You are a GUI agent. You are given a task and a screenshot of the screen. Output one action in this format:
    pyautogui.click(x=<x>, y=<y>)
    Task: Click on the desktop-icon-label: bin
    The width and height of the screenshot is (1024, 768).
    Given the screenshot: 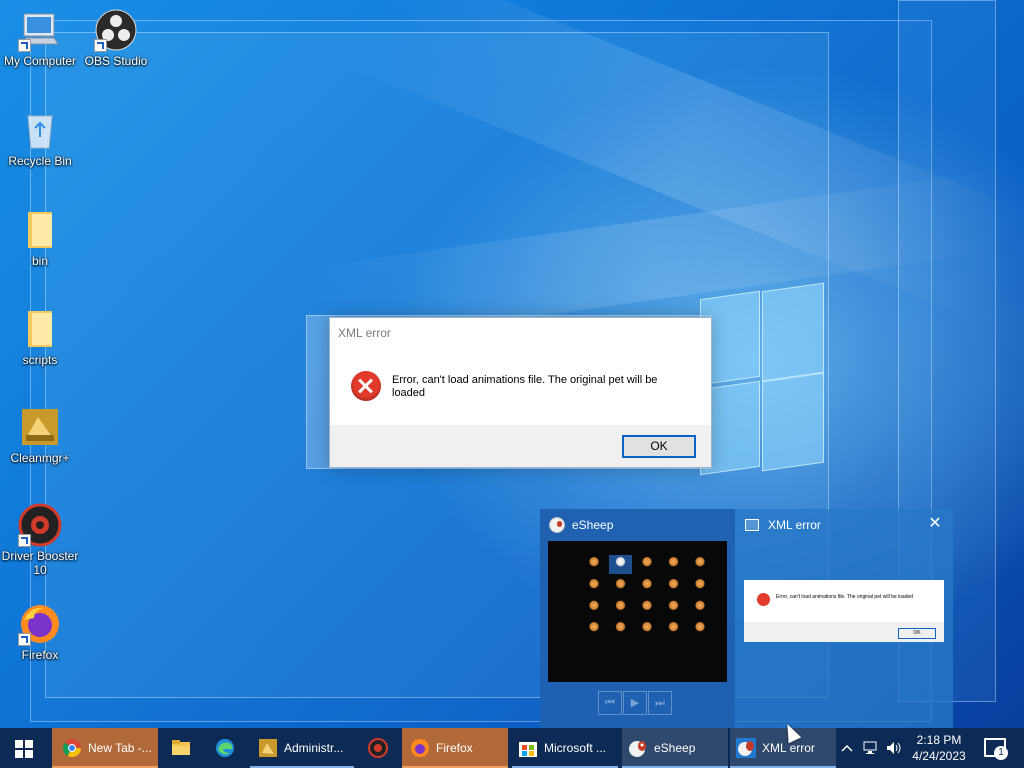 What is the action you would take?
    pyautogui.click(x=39, y=261)
    